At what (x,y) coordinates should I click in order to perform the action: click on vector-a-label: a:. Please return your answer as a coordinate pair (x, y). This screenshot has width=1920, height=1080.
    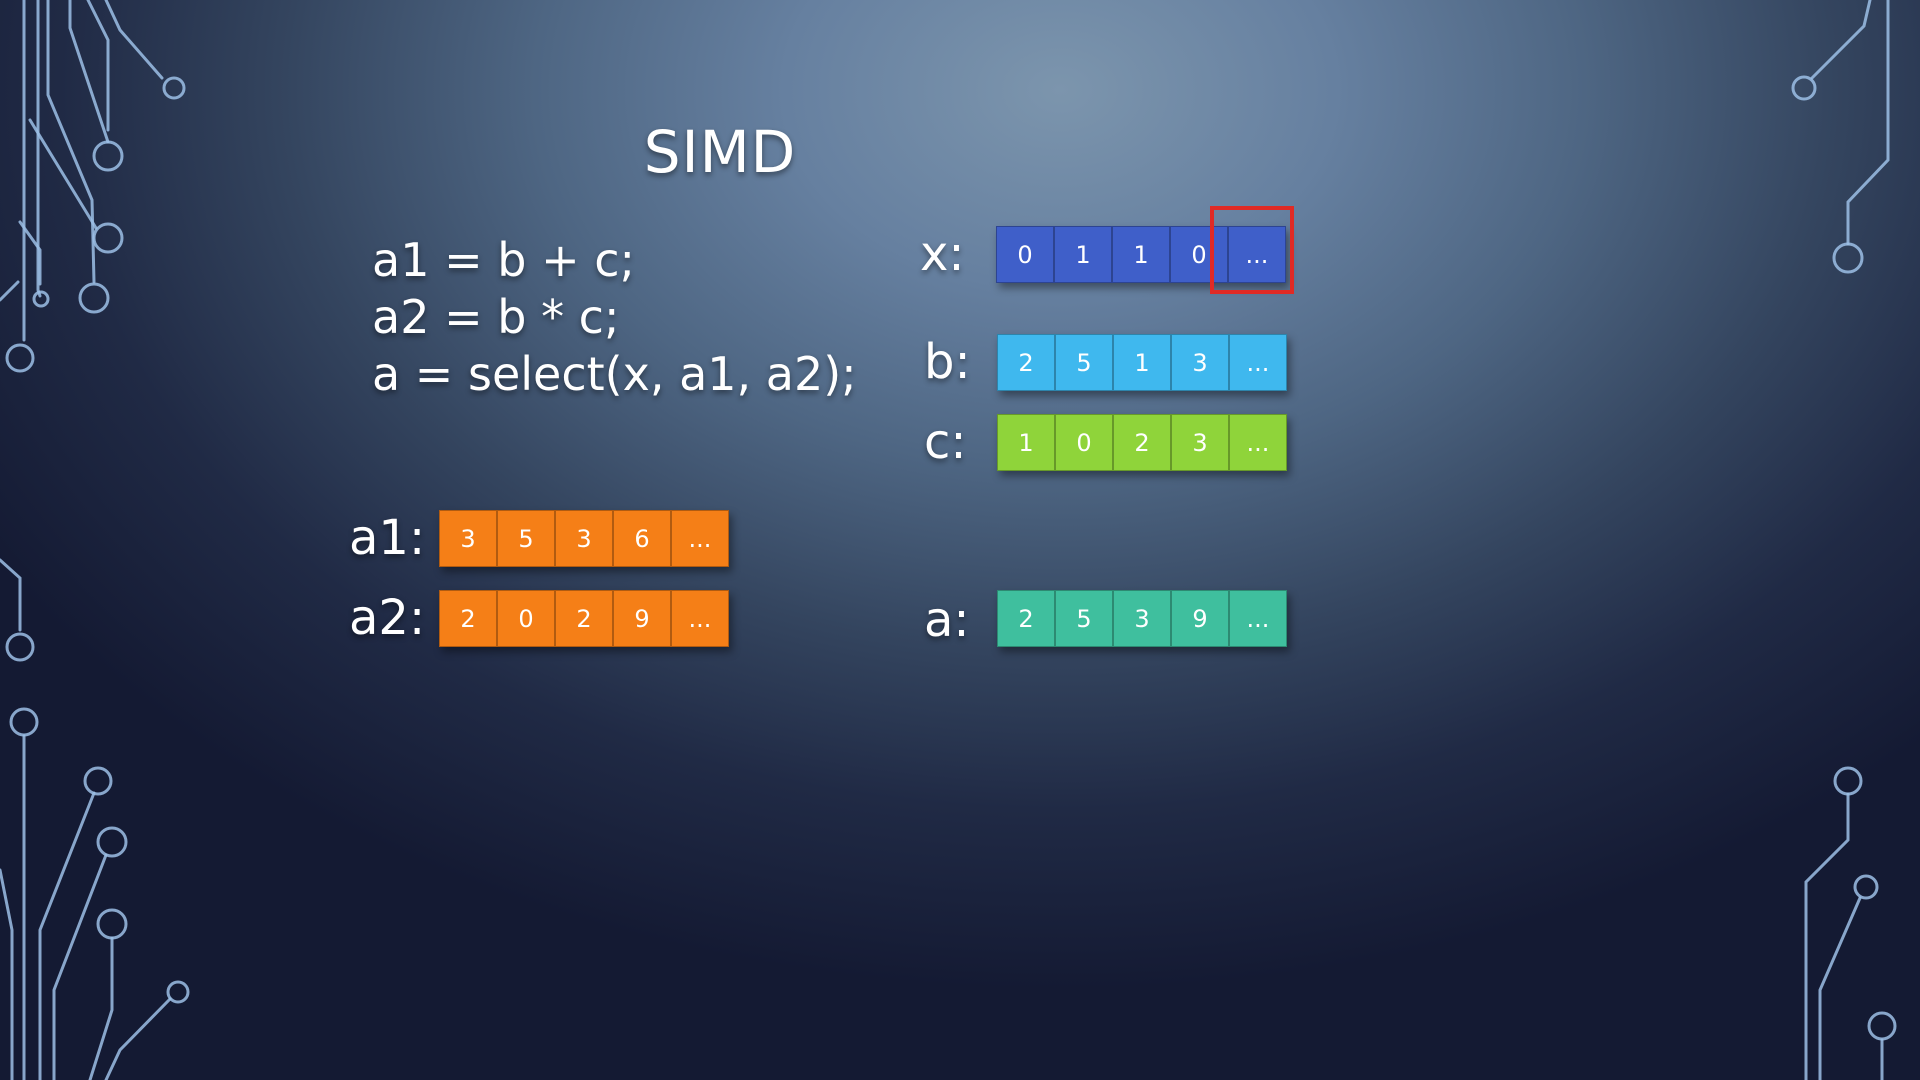
    Looking at the image, I should click on (947, 620).